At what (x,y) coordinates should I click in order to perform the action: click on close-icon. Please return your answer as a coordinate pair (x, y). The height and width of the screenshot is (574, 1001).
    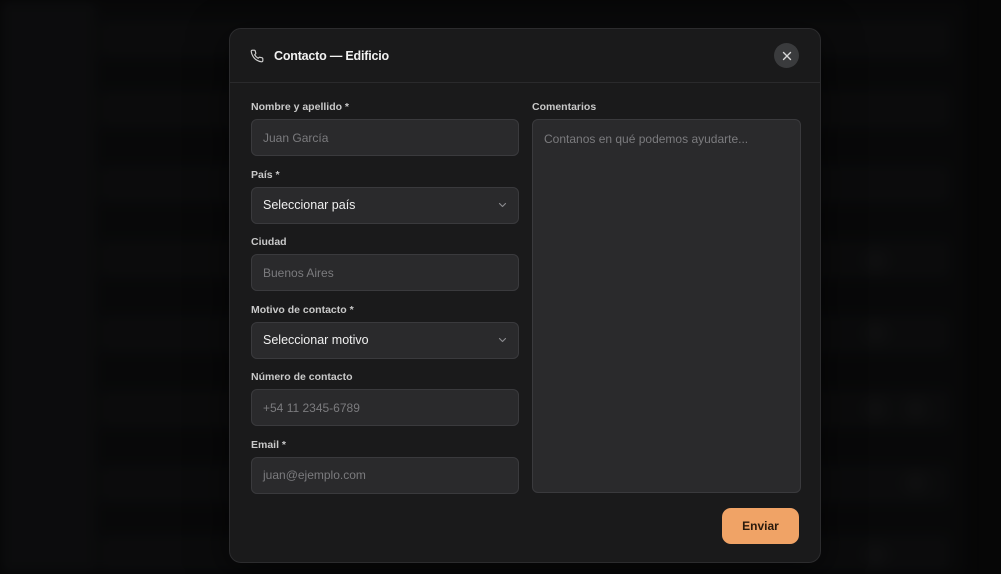
    Looking at the image, I should click on (786, 55).